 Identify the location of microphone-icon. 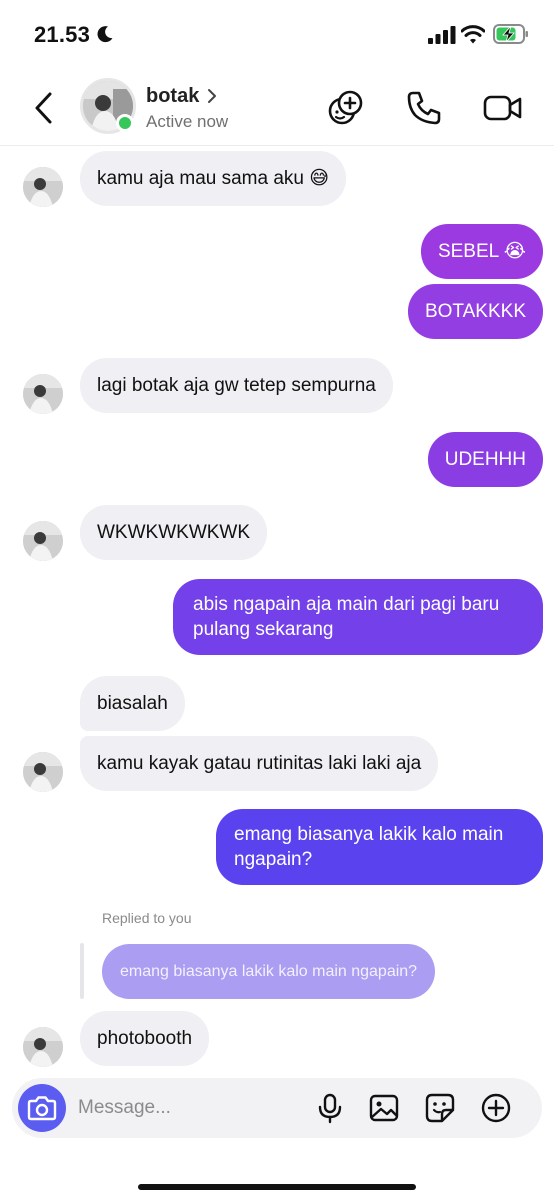
(330, 1108).